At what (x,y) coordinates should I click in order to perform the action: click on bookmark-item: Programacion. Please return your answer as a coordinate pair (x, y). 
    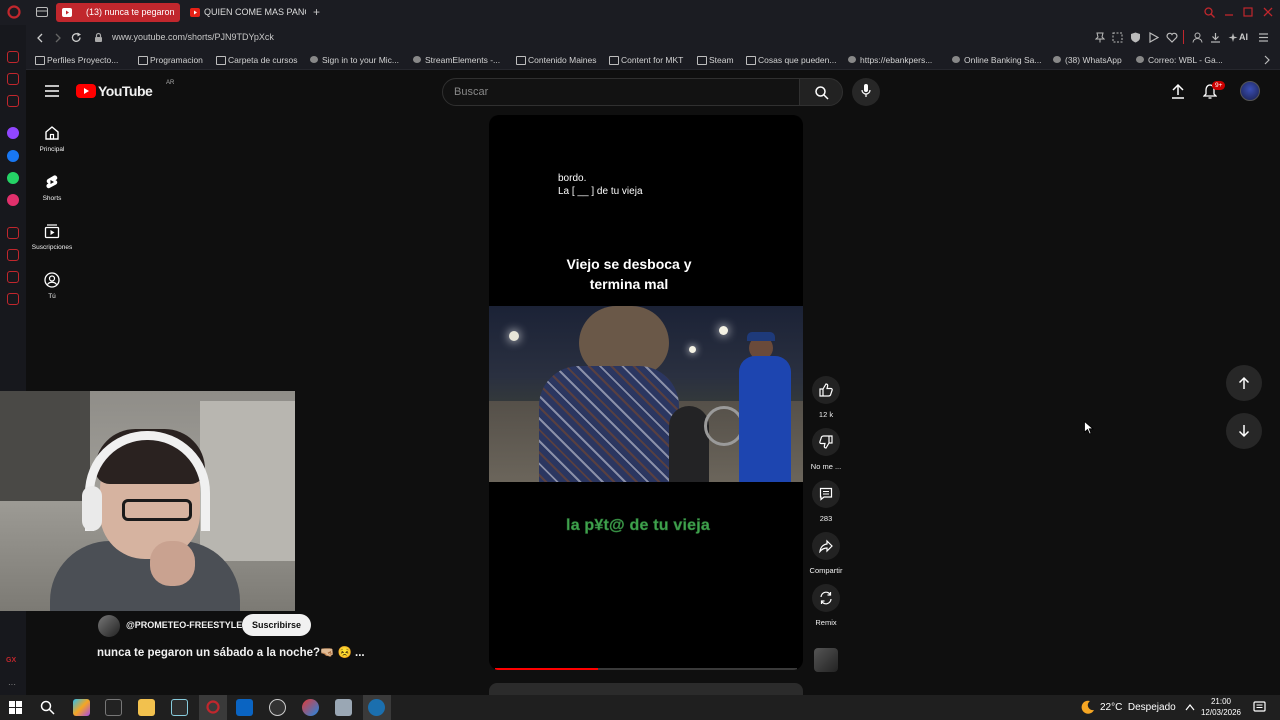
    Looking at the image, I should click on (170, 60).